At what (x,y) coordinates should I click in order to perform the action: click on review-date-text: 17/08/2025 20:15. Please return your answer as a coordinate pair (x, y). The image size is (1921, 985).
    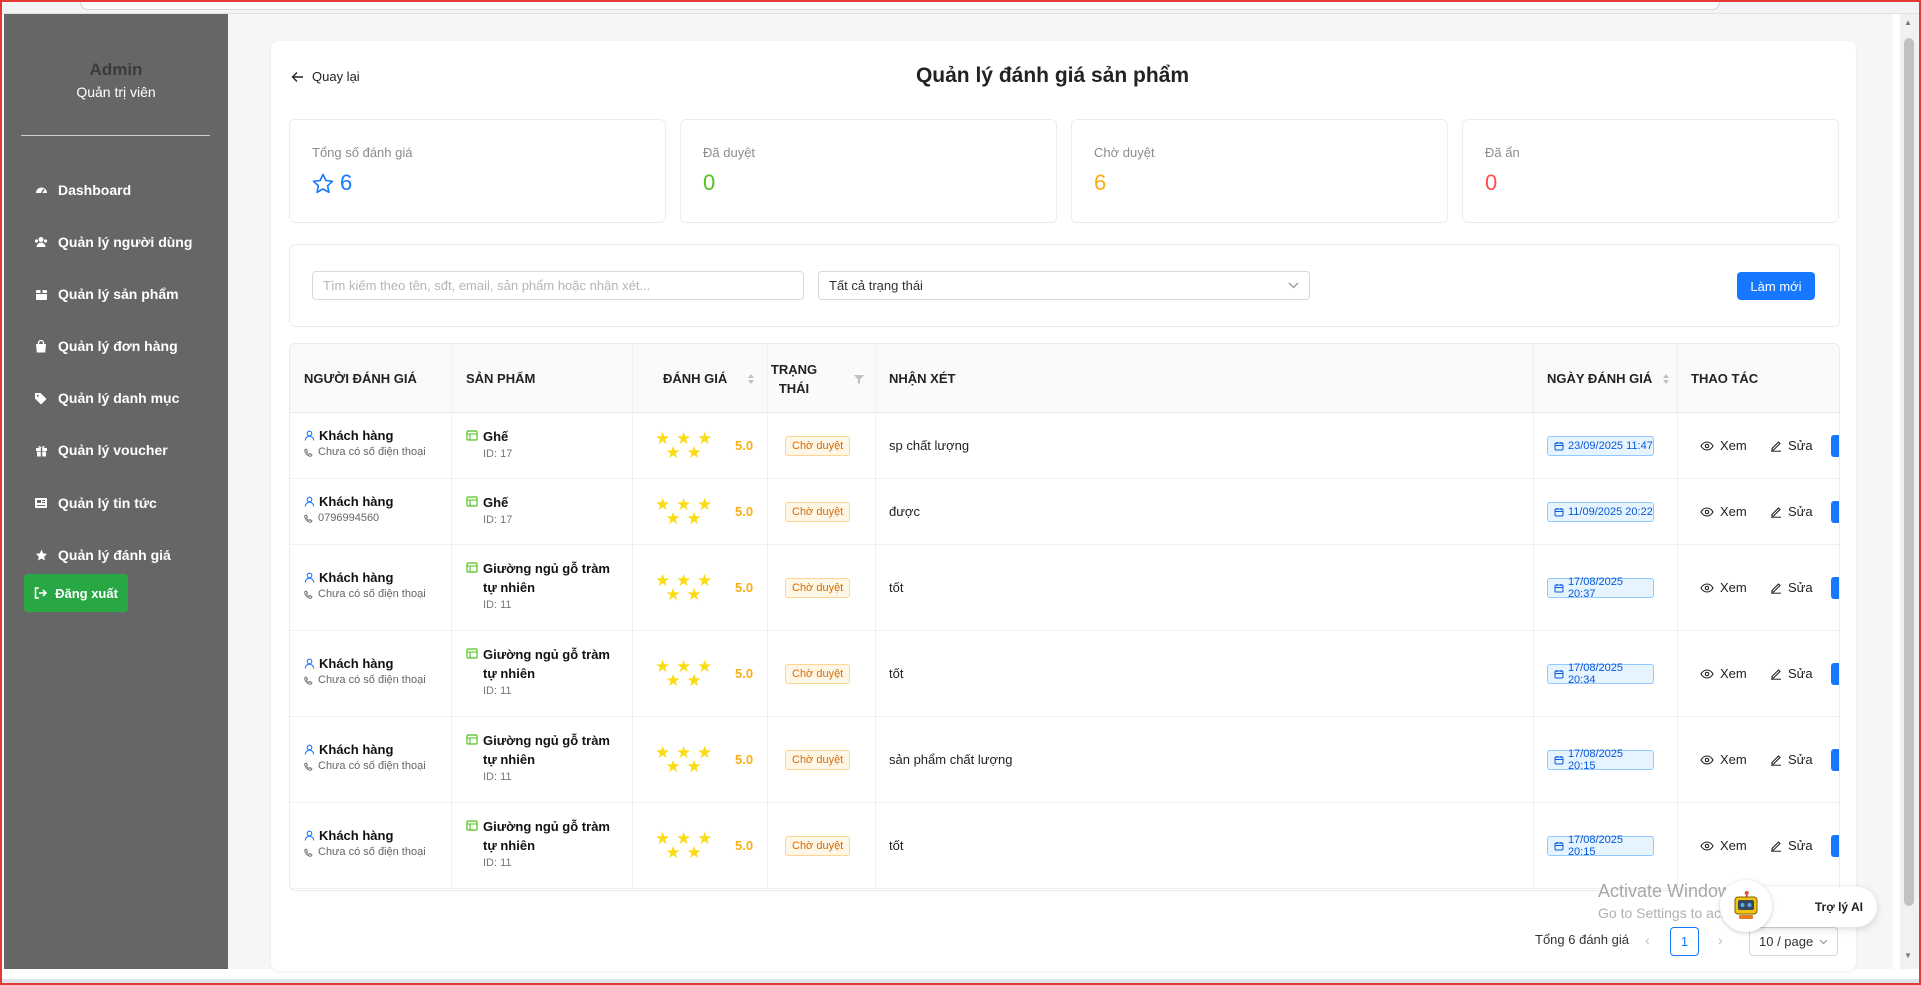
    Looking at the image, I should click on (1595, 846).